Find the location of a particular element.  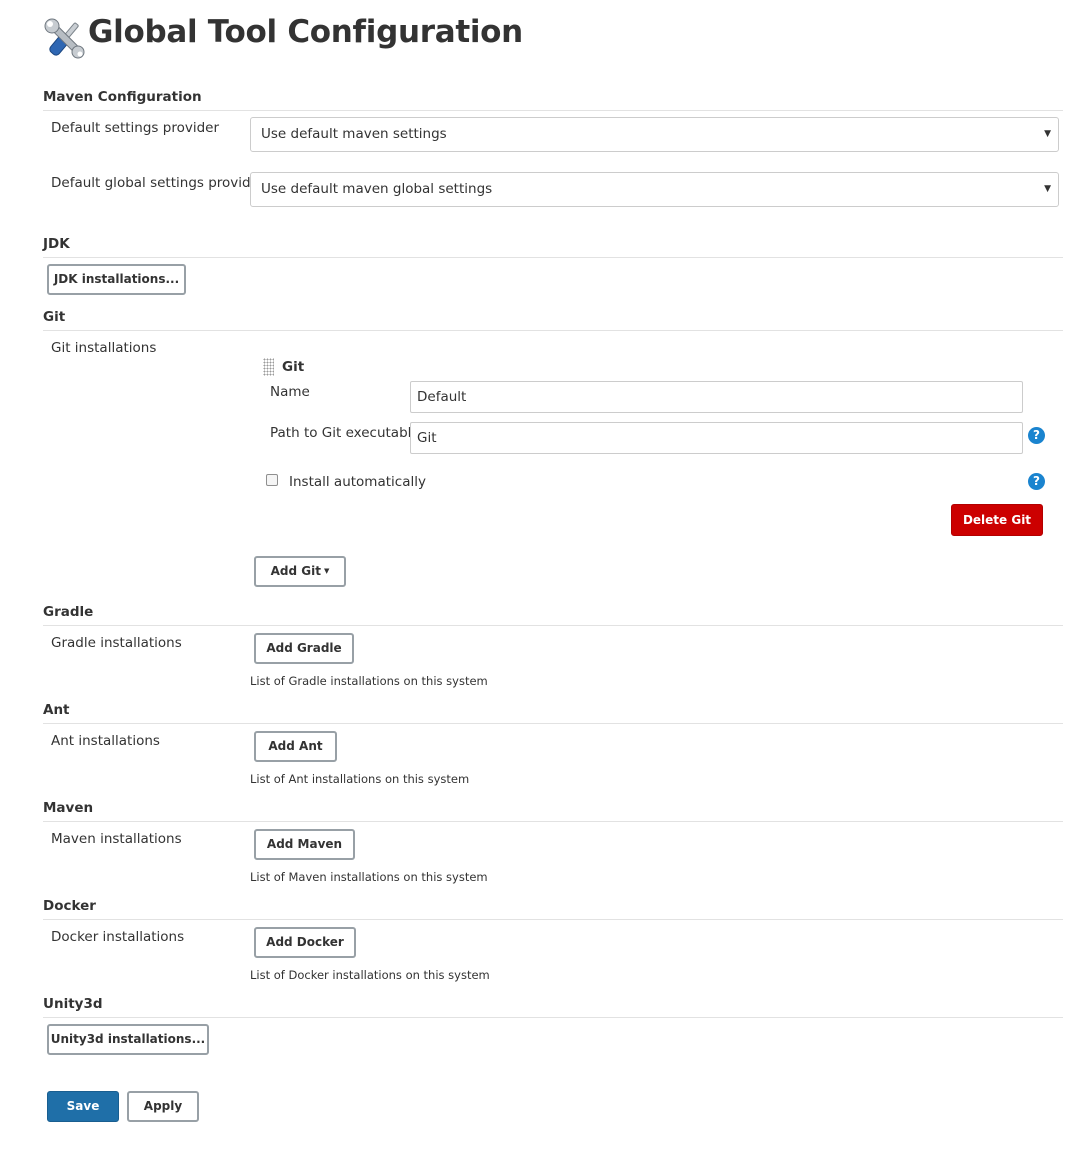

git-path-label: Path to Git executable is located at coordinates (345, 433).